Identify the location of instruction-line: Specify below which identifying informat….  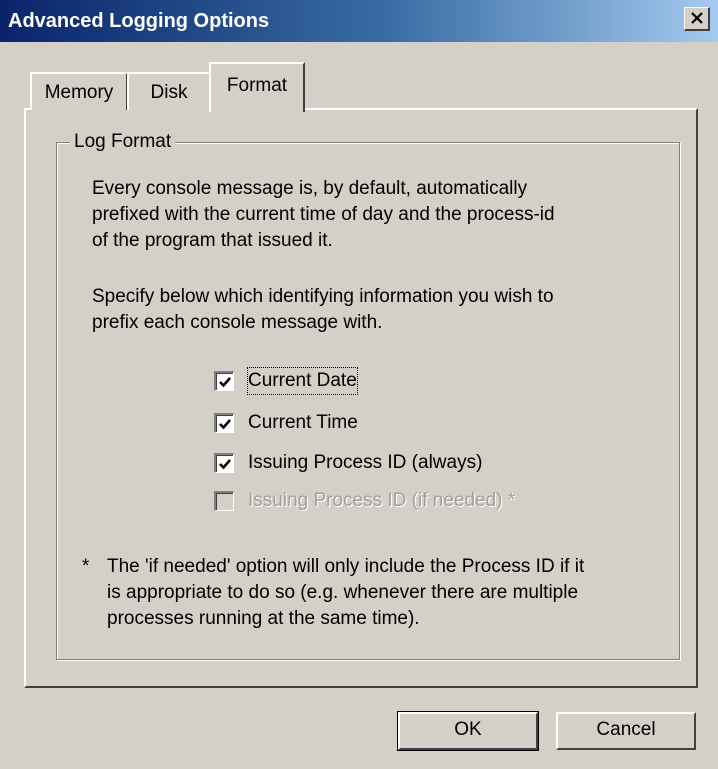
(323, 296).